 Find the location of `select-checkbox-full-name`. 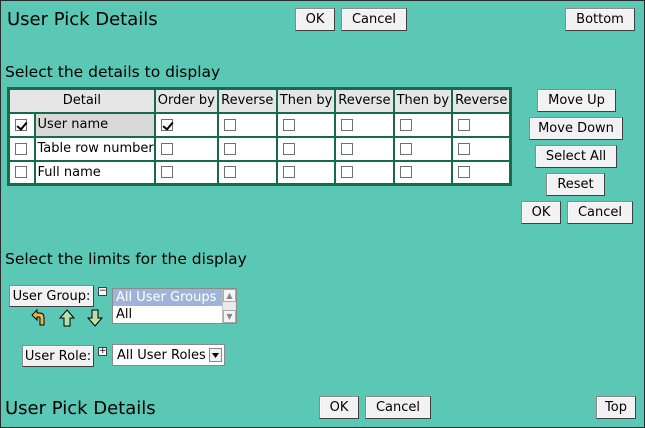

select-checkbox-full-name is located at coordinates (21, 172).